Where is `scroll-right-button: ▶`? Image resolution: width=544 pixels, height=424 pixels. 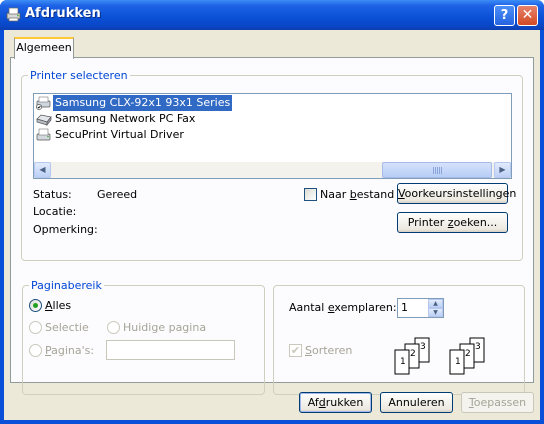
scroll-right-button: ▶ is located at coordinates (502, 170).